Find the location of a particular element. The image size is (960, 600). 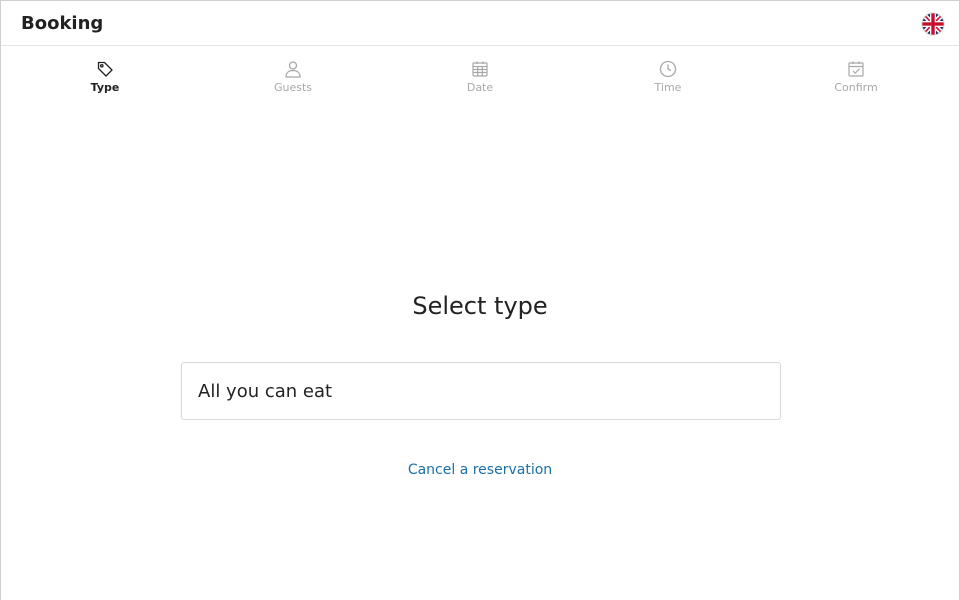

step-navigation: Type Guests Date Time Confirm is located at coordinates (480, 76).